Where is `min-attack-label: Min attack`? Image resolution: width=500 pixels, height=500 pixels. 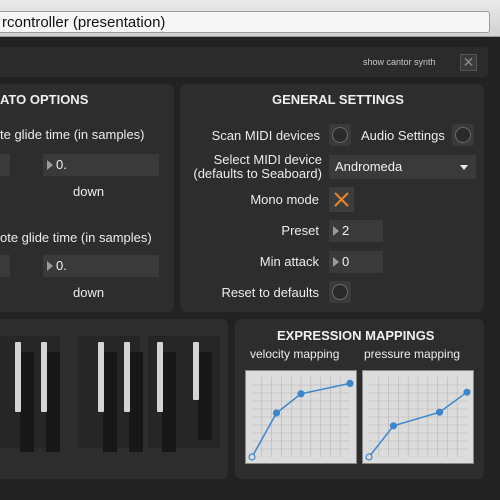 min-attack-label: Min attack is located at coordinates (289, 261).